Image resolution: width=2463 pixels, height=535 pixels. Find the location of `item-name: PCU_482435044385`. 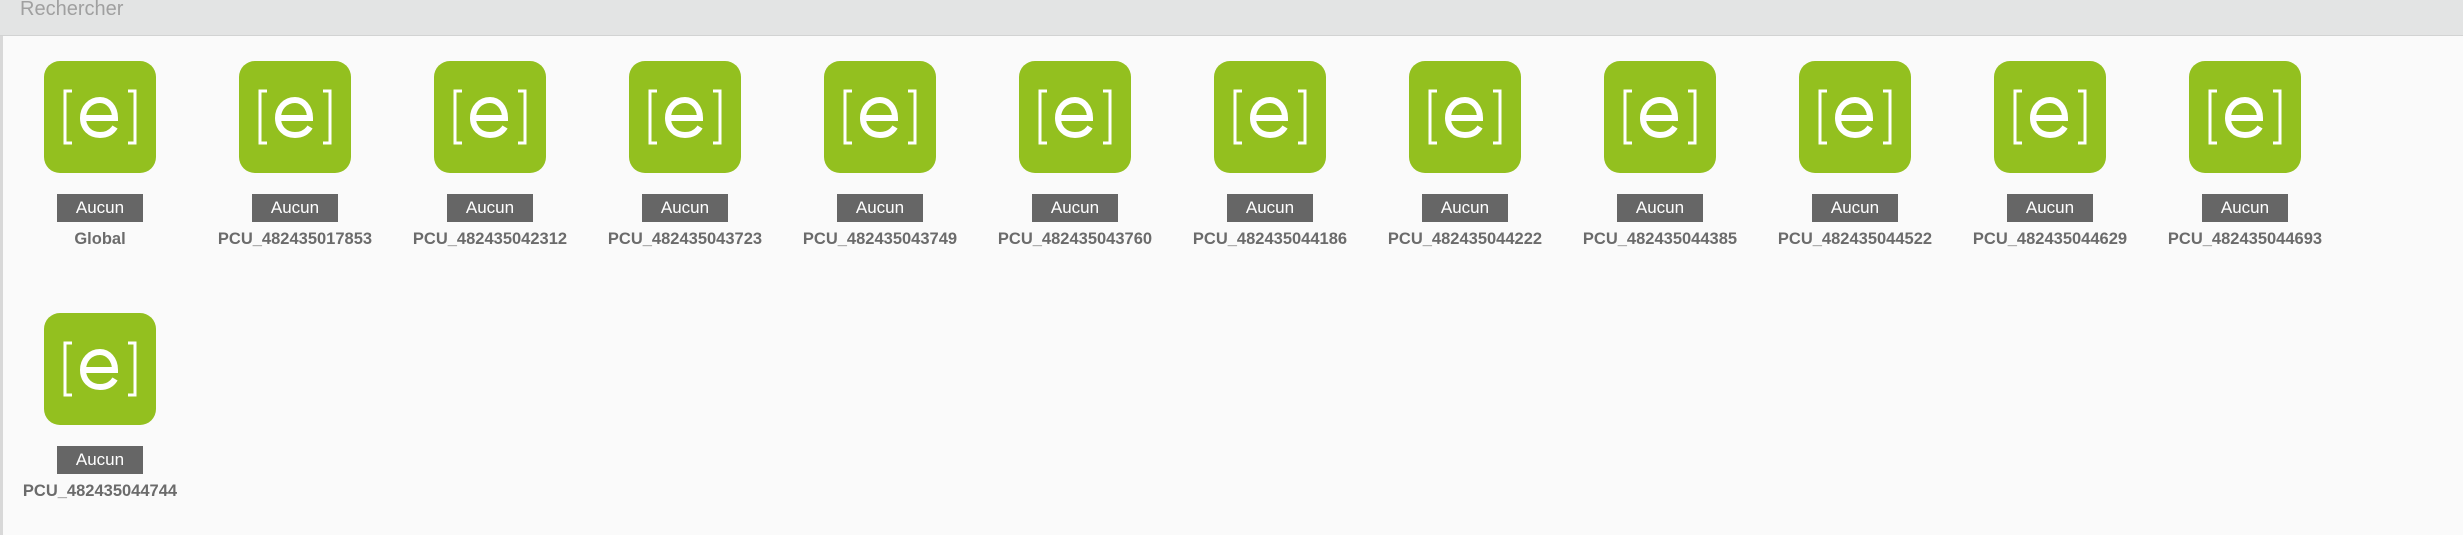

item-name: PCU_482435044385 is located at coordinates (1660, 239).